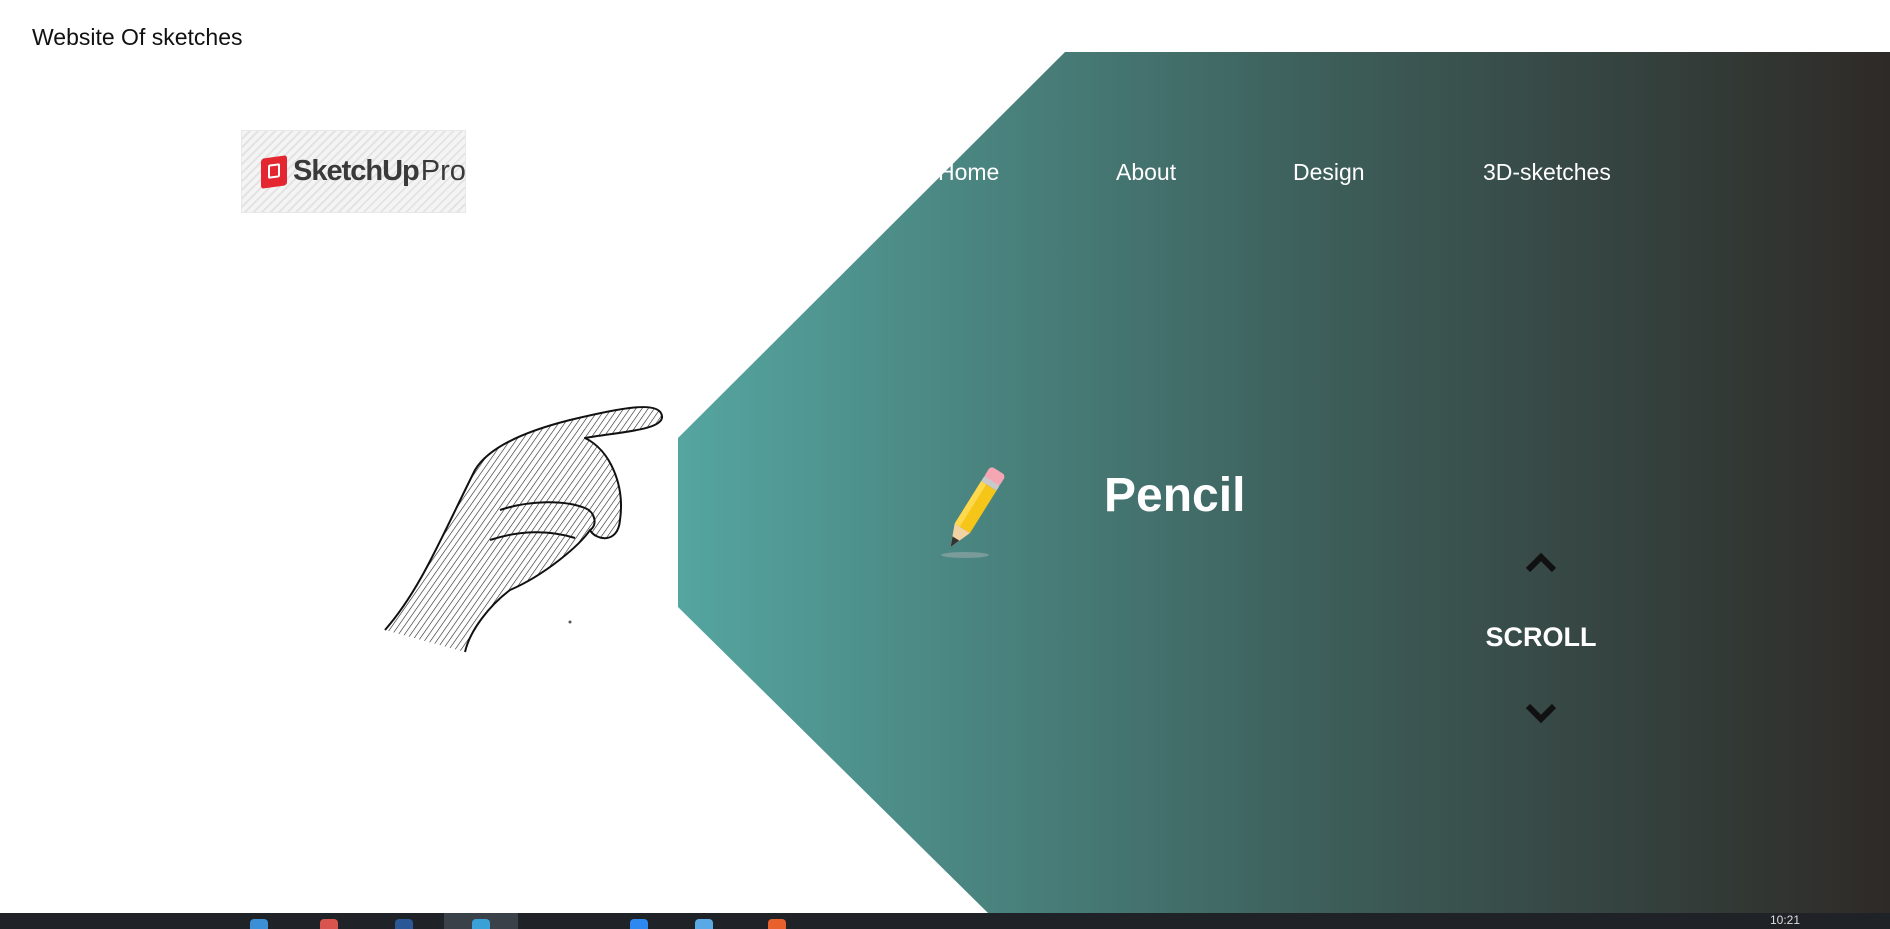  What do you see at coordinates (968, 172) in the screenshot?
I see `nav-home: Home` at bounding box center [968, 172].